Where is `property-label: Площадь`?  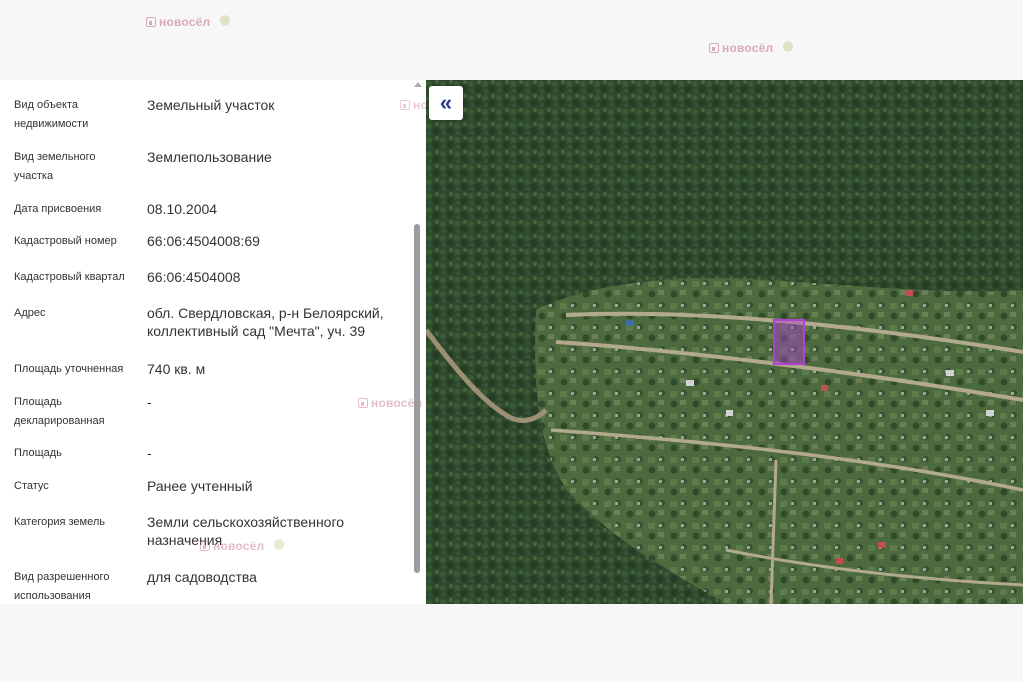
property-label: Площадь is located at coordinates (38, 453).